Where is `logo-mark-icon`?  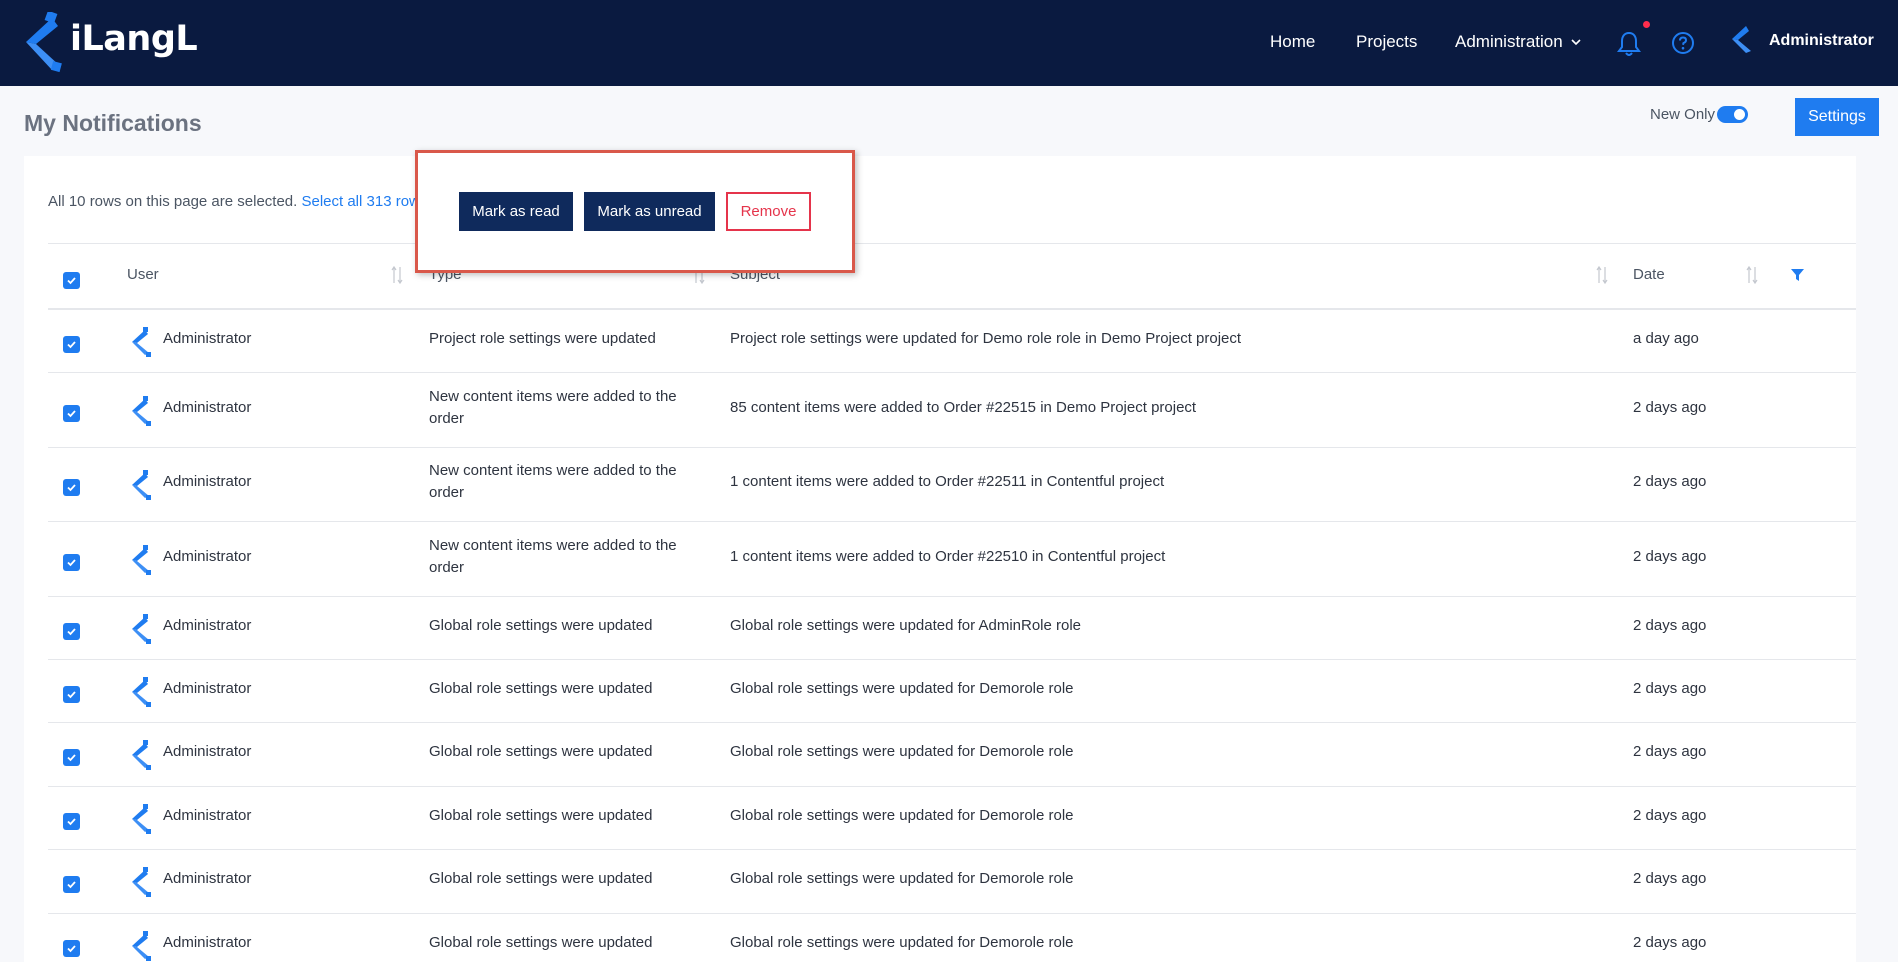 logo-mark-icon is located at coordinates (44, 41).